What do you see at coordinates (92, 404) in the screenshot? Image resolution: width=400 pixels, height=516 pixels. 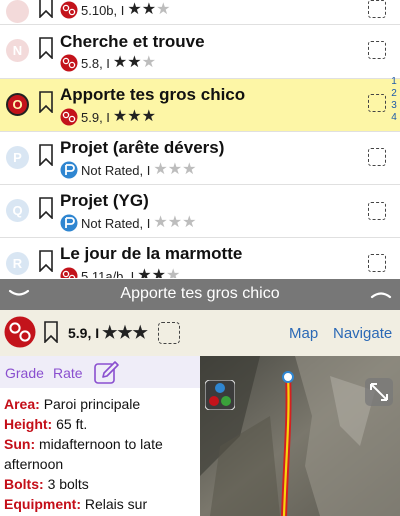 I see `field-value: Paroi principale` at bounding box center [92, 404].